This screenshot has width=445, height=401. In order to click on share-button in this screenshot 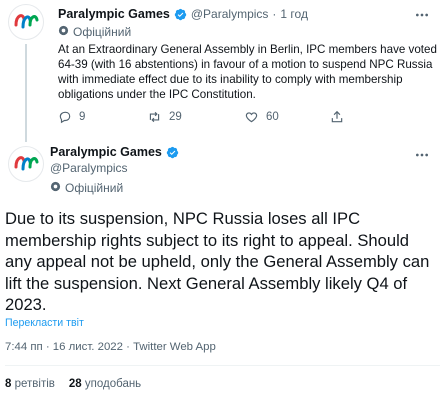, I will do `click(337, 117)`.